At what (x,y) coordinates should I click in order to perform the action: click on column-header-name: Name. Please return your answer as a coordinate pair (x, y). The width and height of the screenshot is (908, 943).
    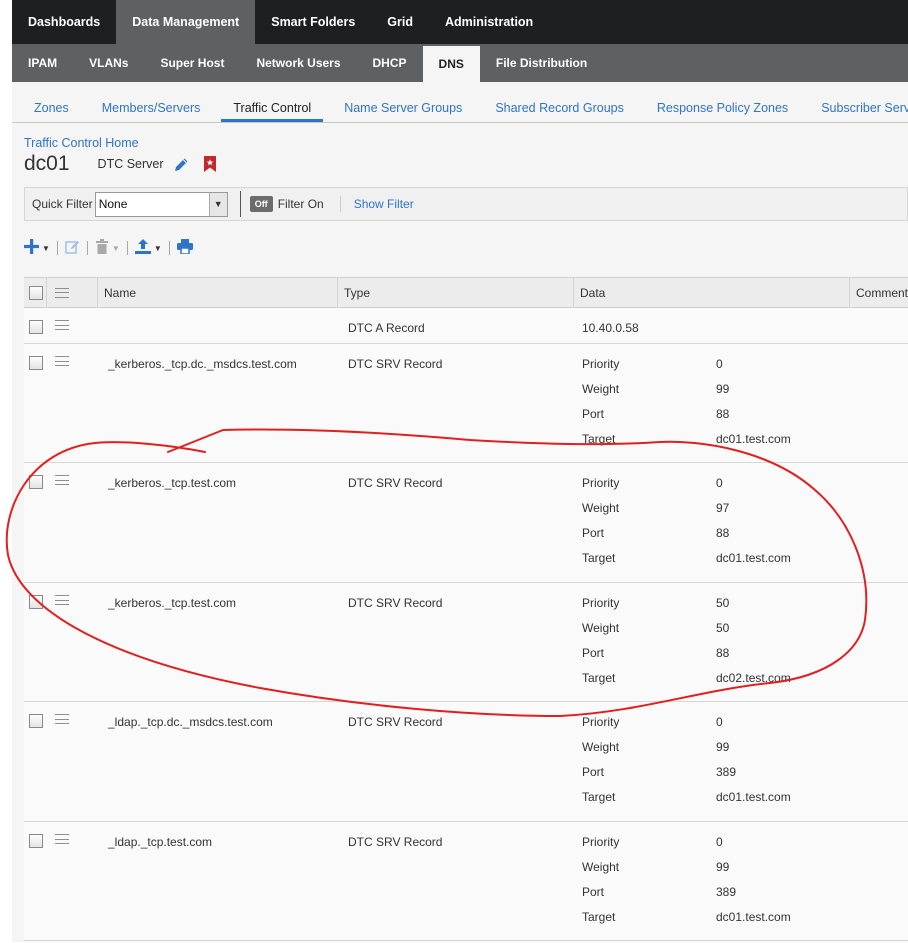
    Looking at the image, I should click on (218, 292).